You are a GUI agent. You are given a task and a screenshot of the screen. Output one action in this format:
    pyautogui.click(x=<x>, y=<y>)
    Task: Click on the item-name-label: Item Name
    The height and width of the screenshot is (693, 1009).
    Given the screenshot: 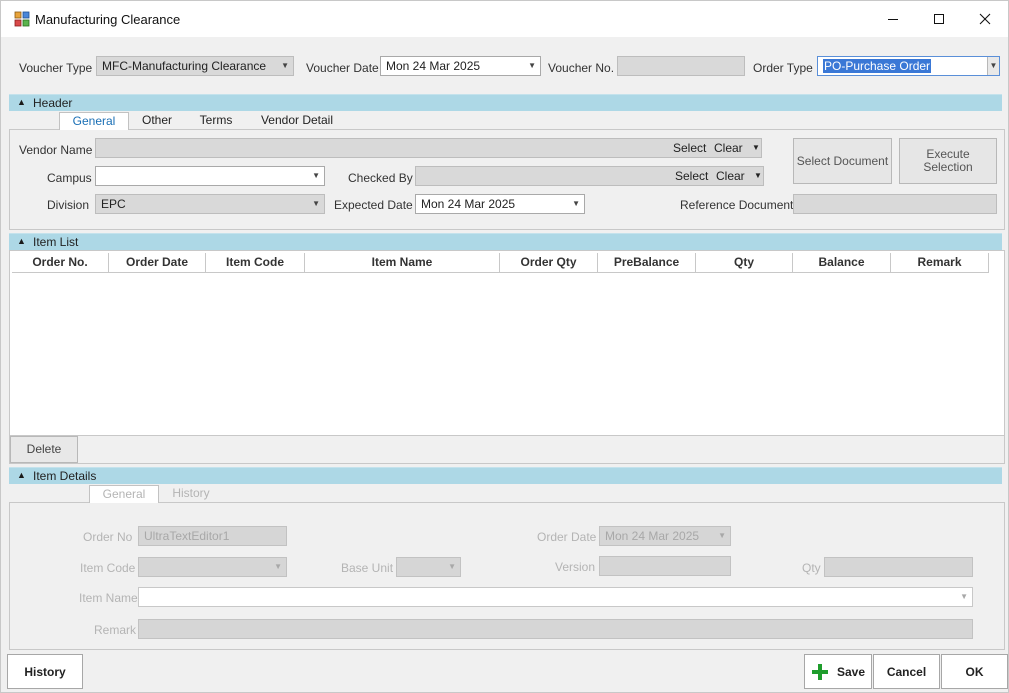 What is the action you would take?
    pyautogui.click(x=108, y=598)
    